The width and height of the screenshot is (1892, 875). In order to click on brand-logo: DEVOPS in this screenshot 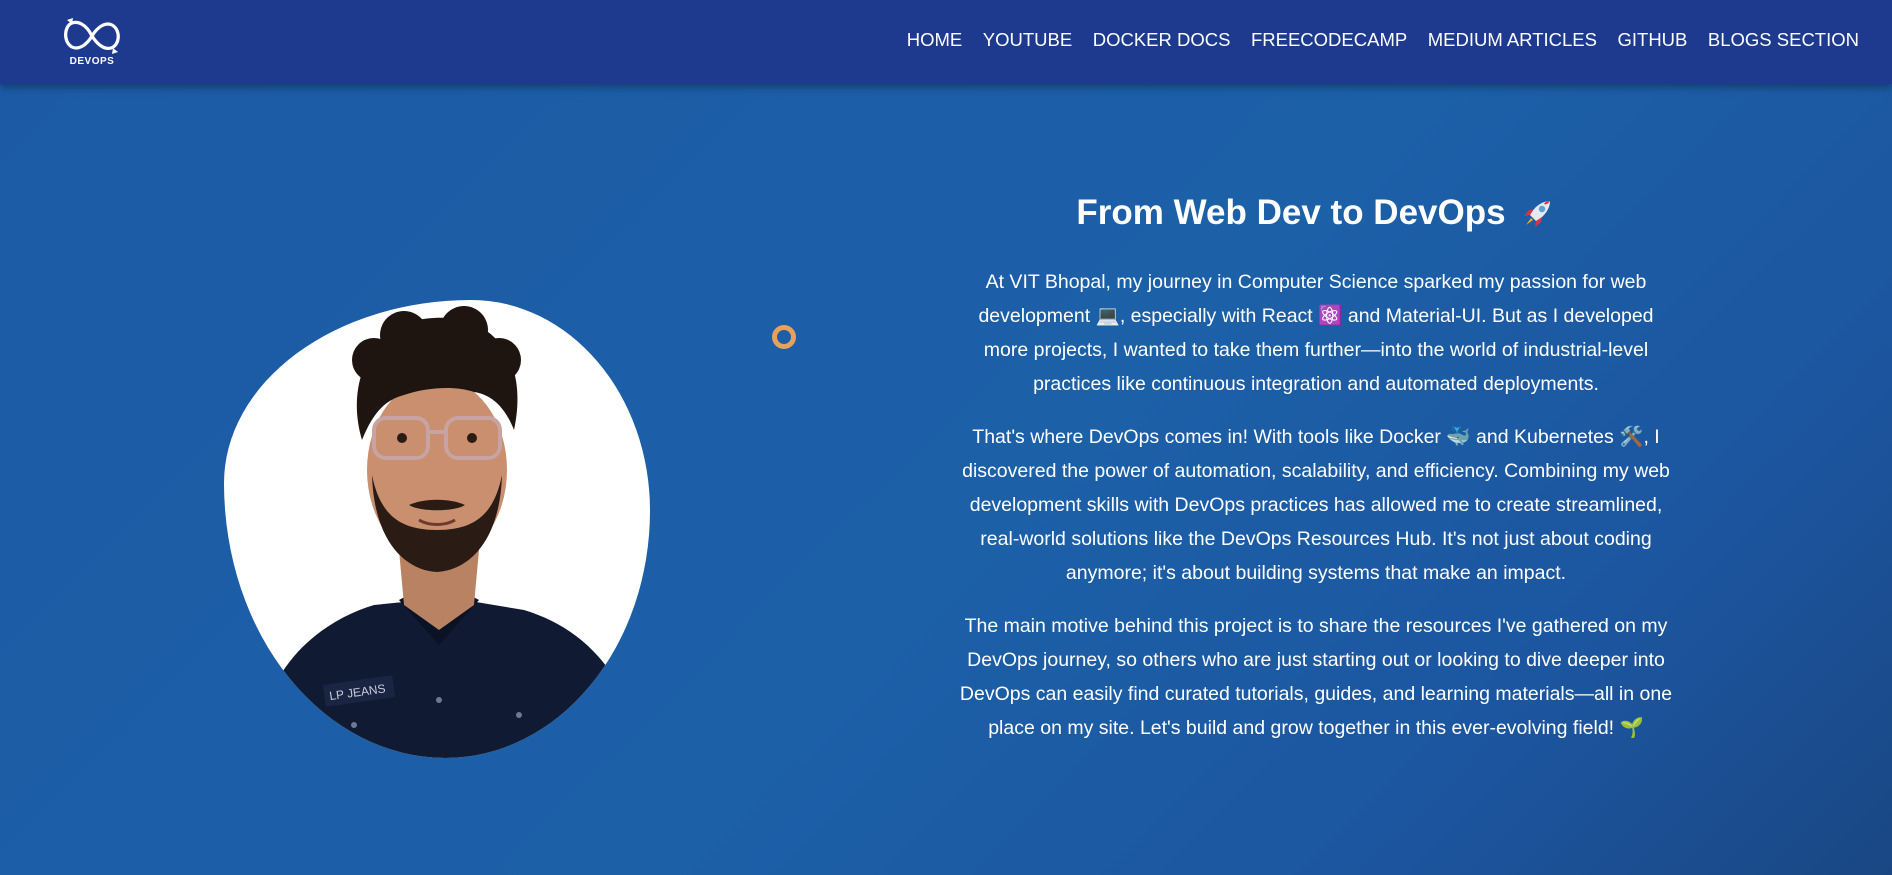, I will do `click(92, 42)`.